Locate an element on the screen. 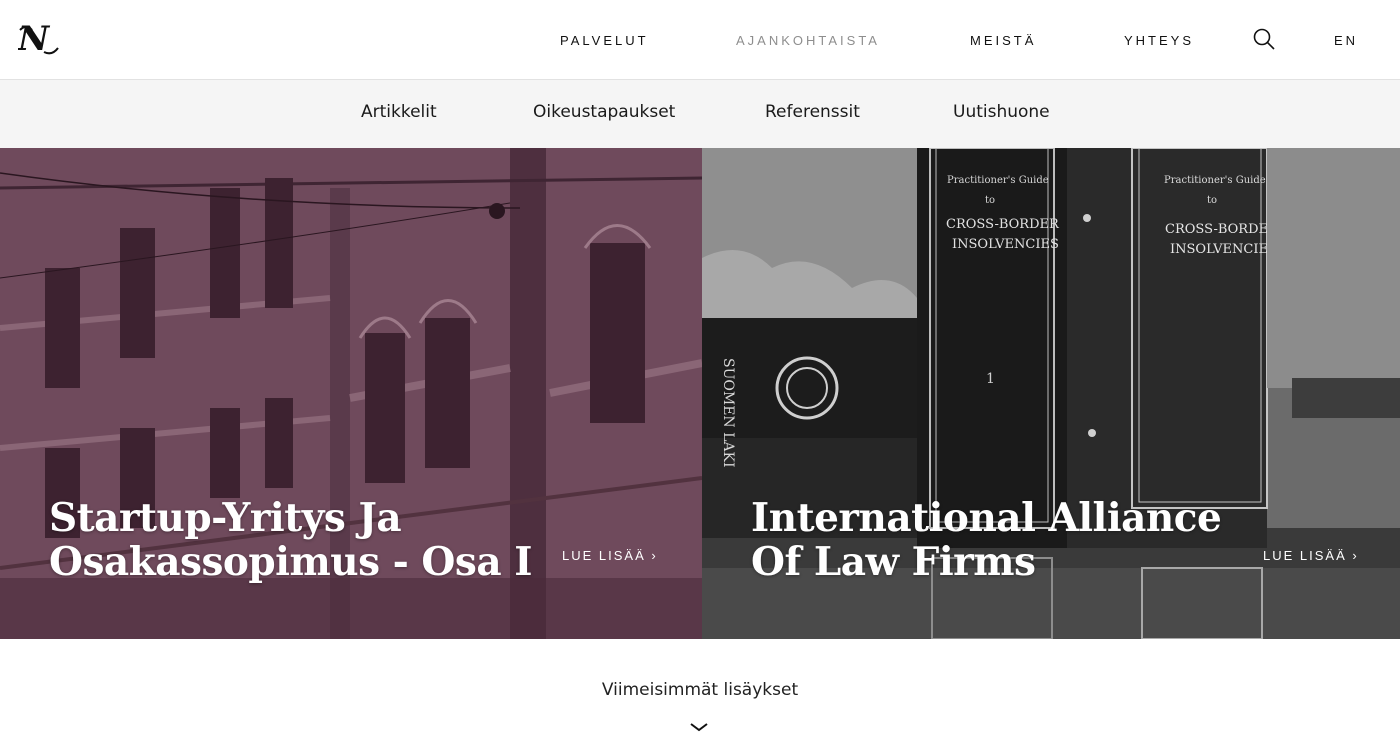 This screenshot has height=749, width=1400. hero-title-startup: Startup-Yritys Ja Osakassopimus - Osa I is located at coordinates (290, 540).